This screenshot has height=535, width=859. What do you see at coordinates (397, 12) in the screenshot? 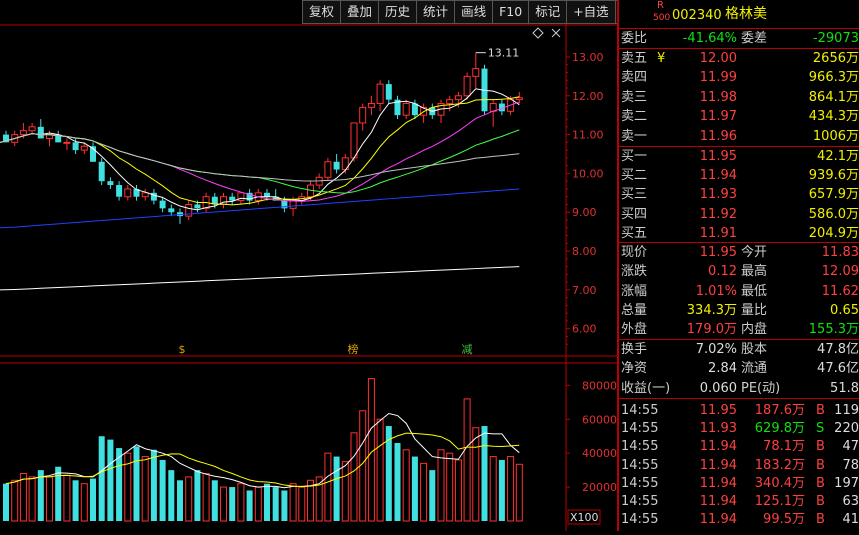
I see `history-button: 历史` at bounding box center [397, 12].